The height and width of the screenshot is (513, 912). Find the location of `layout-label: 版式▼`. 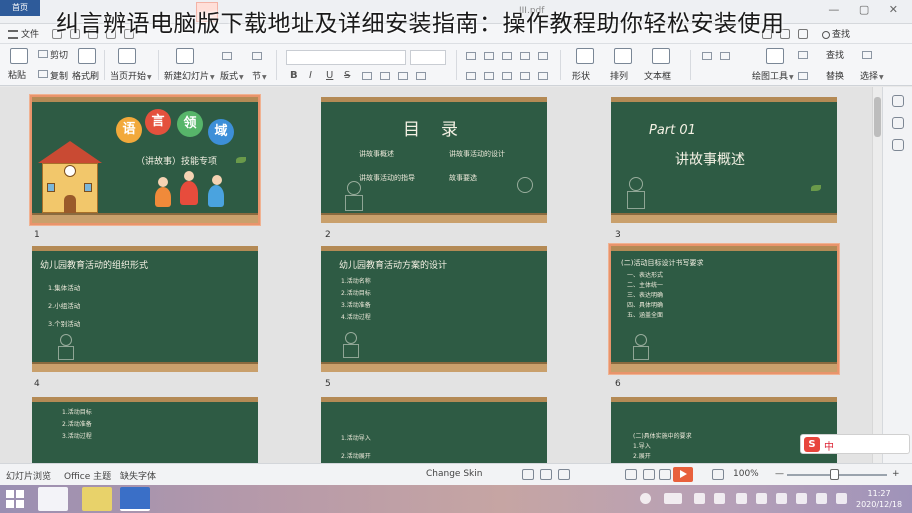

layout-label: 版式▼ is located at coordinates (232, 75).